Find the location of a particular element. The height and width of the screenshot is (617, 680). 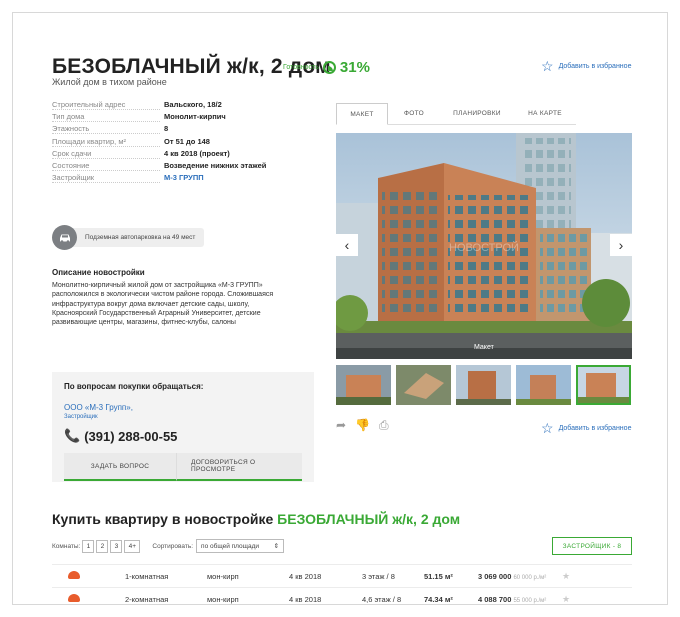

cell-price: 4 088 700 55 000 р./м² is located at coordinates (520, 599).